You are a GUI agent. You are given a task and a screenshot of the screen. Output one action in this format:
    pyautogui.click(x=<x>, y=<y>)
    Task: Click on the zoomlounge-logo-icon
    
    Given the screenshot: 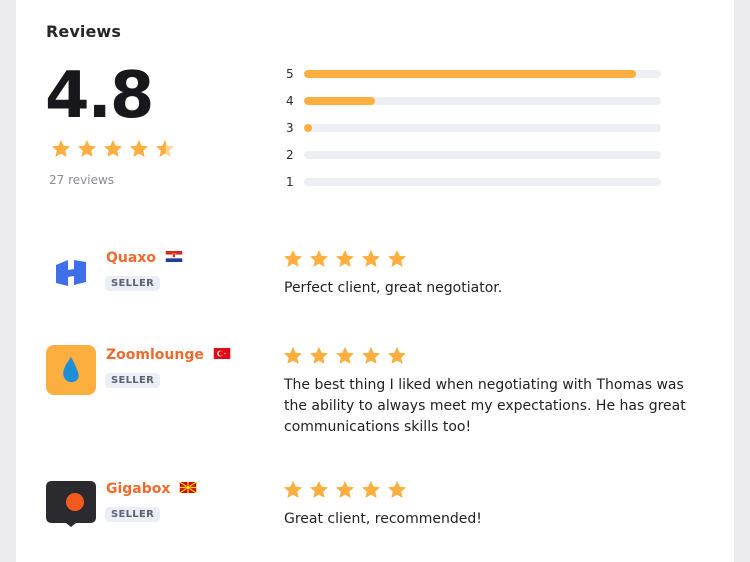 What is the action you would take?
    pyautogui.click(x=71, y=370)
    